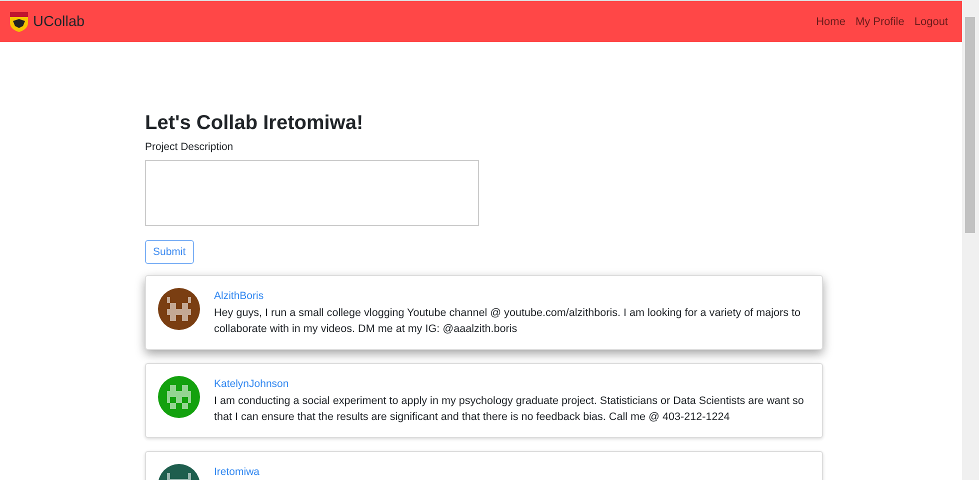 The height and width of the screenshot is (480, 979). What do you see at coordinates (239, 296) in the screenshot?
I see `user-link: AlzithBoris` at bounding box center [239, 296].